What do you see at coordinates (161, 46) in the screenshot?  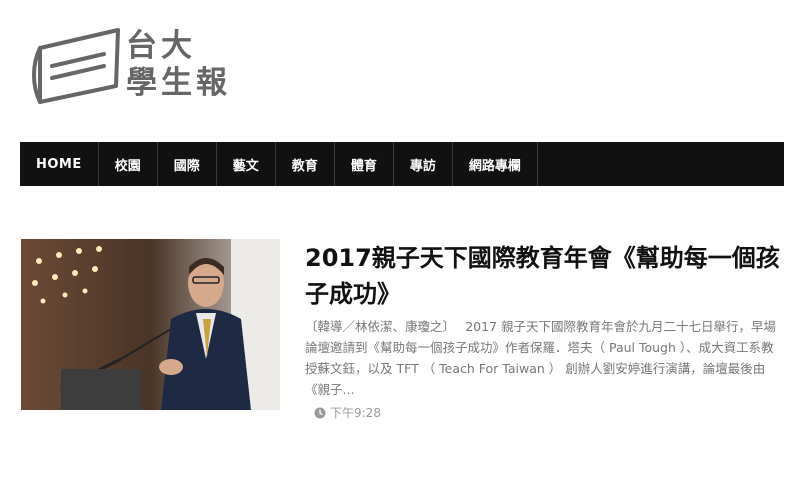 I see `logo-text-line1: 台大` at bounding box center [161, 46].